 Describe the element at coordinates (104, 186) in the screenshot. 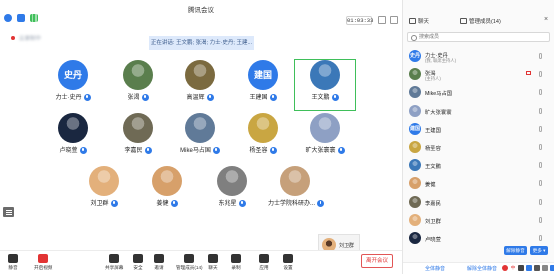

I see `participant-tile: 刘卫群` at that location.